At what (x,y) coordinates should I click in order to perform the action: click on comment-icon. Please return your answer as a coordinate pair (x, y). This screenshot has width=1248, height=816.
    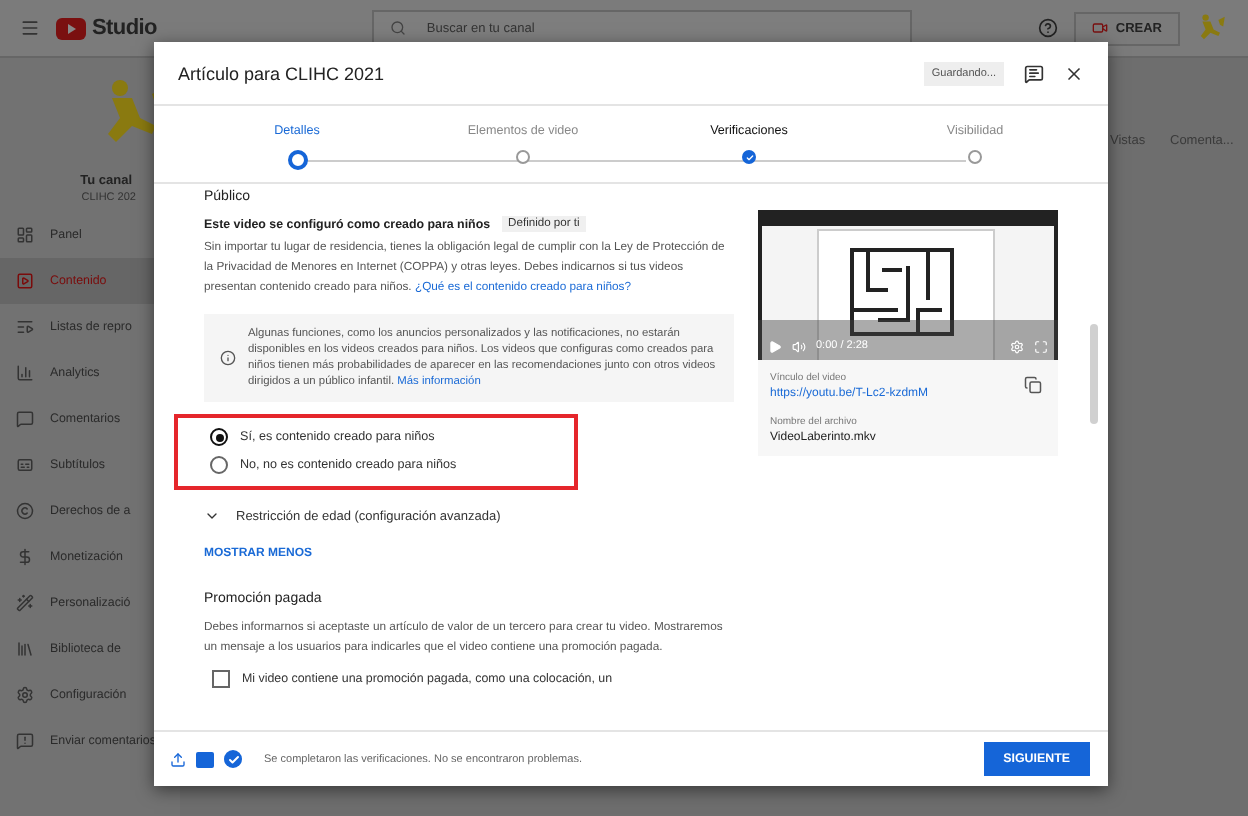
    Looking at the image, I should click on (25, 419).